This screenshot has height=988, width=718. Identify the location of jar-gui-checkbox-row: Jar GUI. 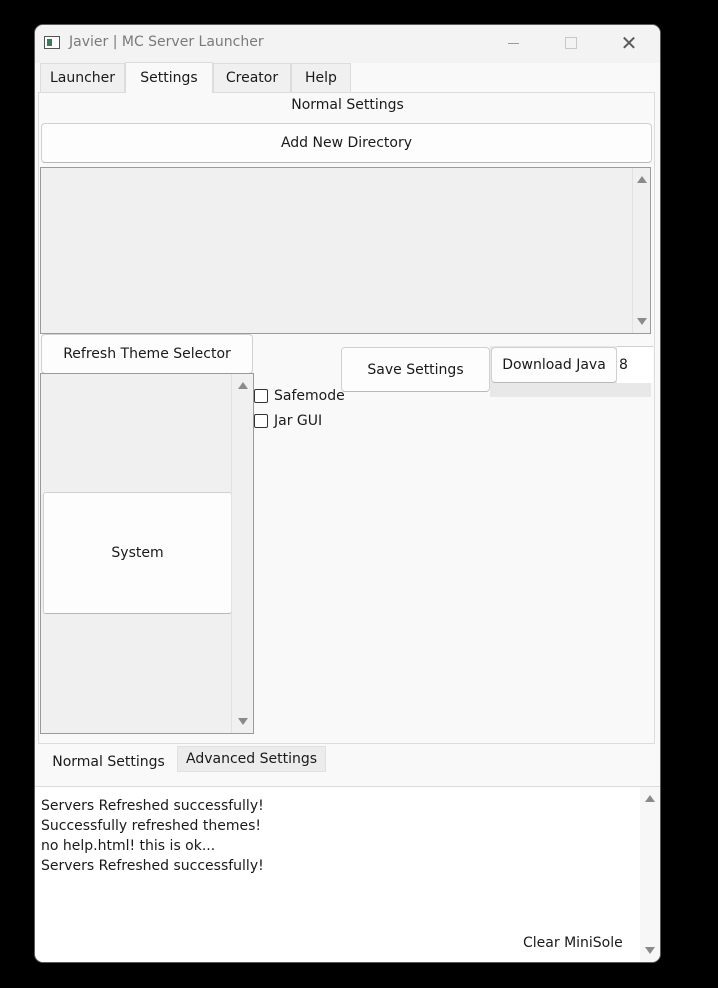
(288, 421).